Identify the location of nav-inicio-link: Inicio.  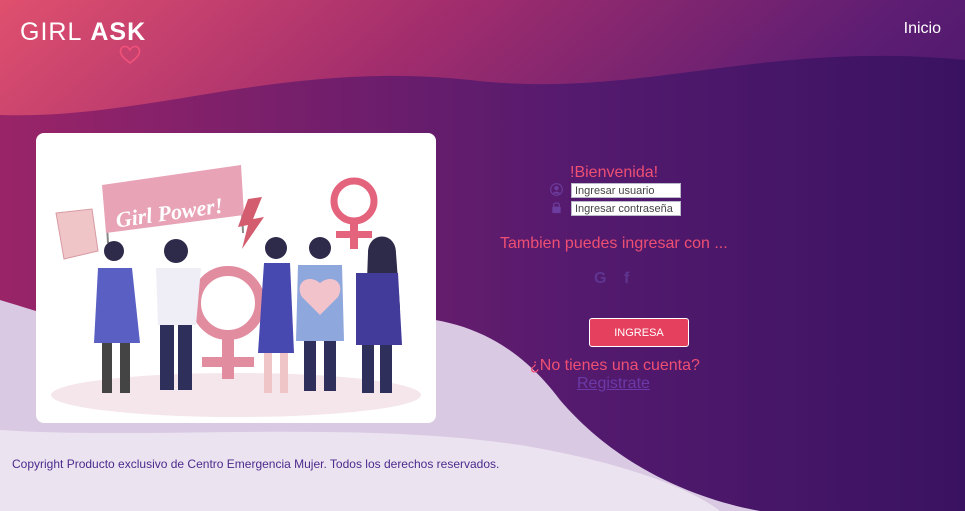
(922, 29).